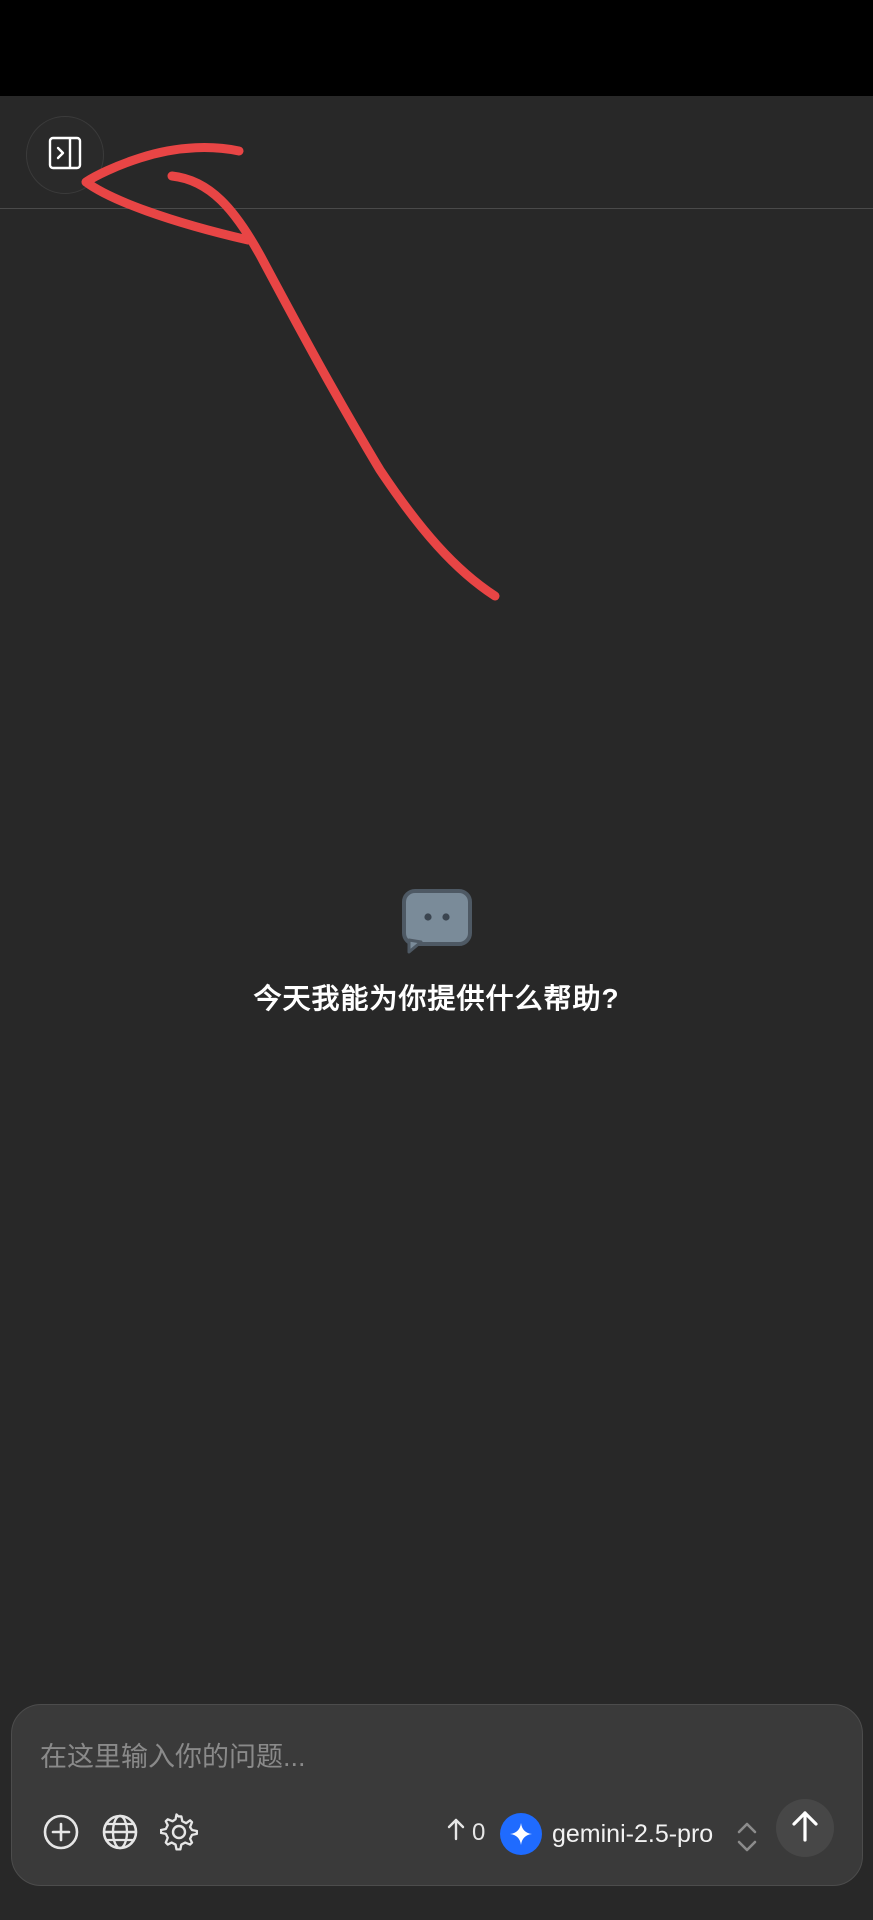  I want to click on token-count-value: 0, so click(479, 1832).